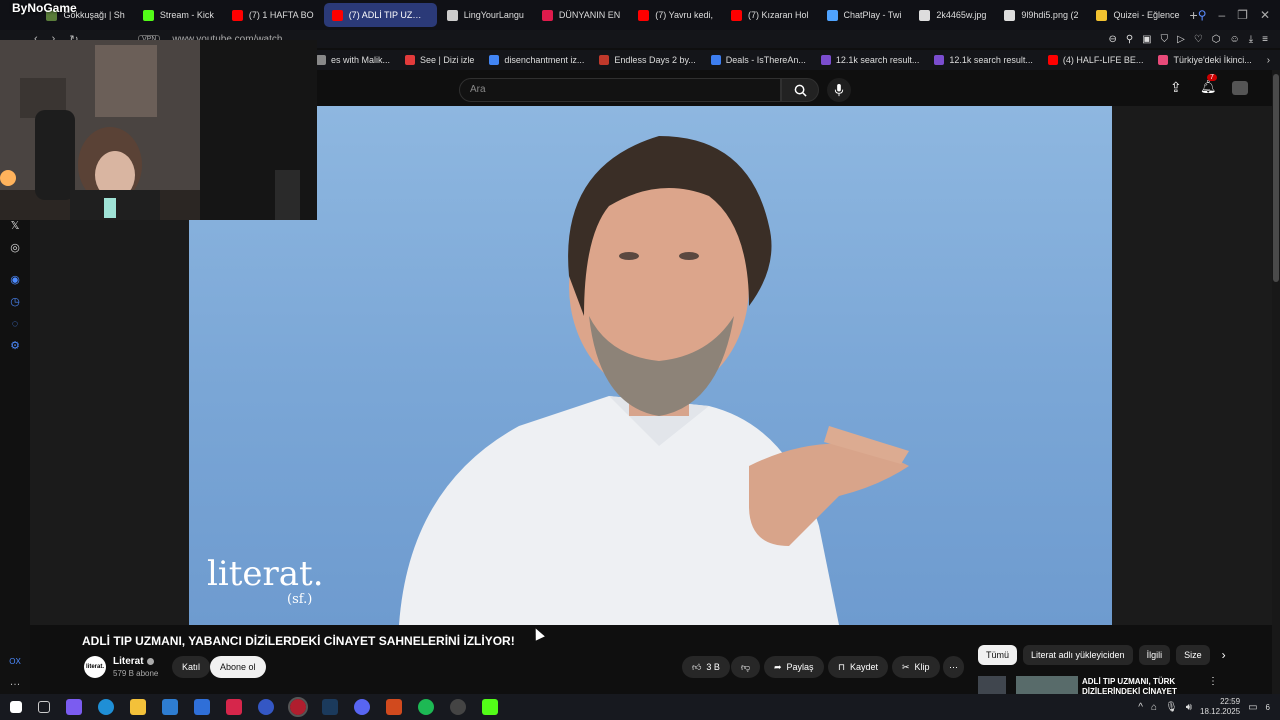 This screenshot has height=720, width=1280. What do you see at coordinates (128, 661) in the screenshot?
I see `channel-name: Literat` at bounding box center [128, 661].